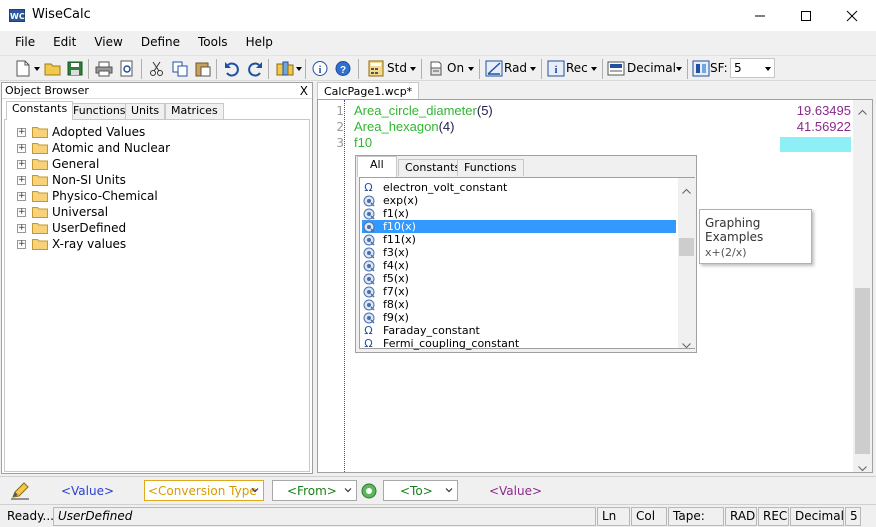  What do you see at coordinates (203, 68) in the screenshot?
I see `paste-icon` at bounding box center [203, 68].